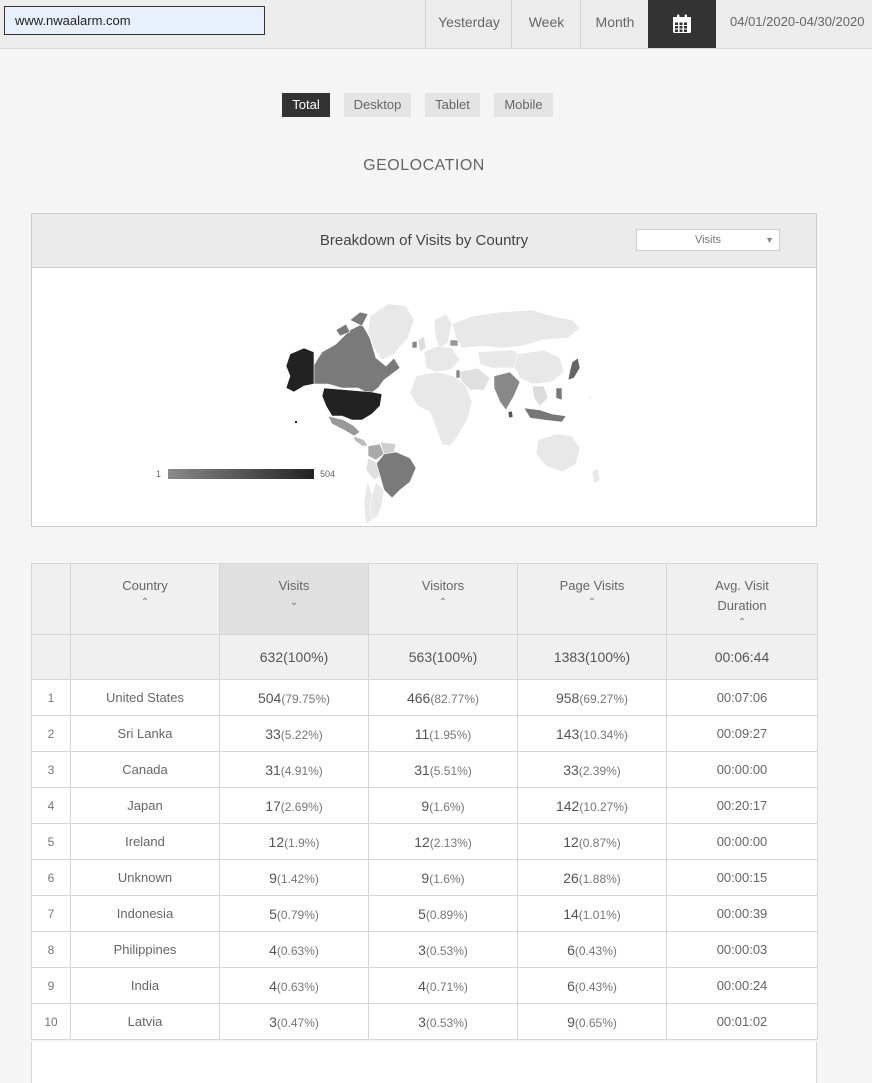 This screenshot has width=872, height=1083. I want to click on page-visits-value: 958, so click(567, 697).